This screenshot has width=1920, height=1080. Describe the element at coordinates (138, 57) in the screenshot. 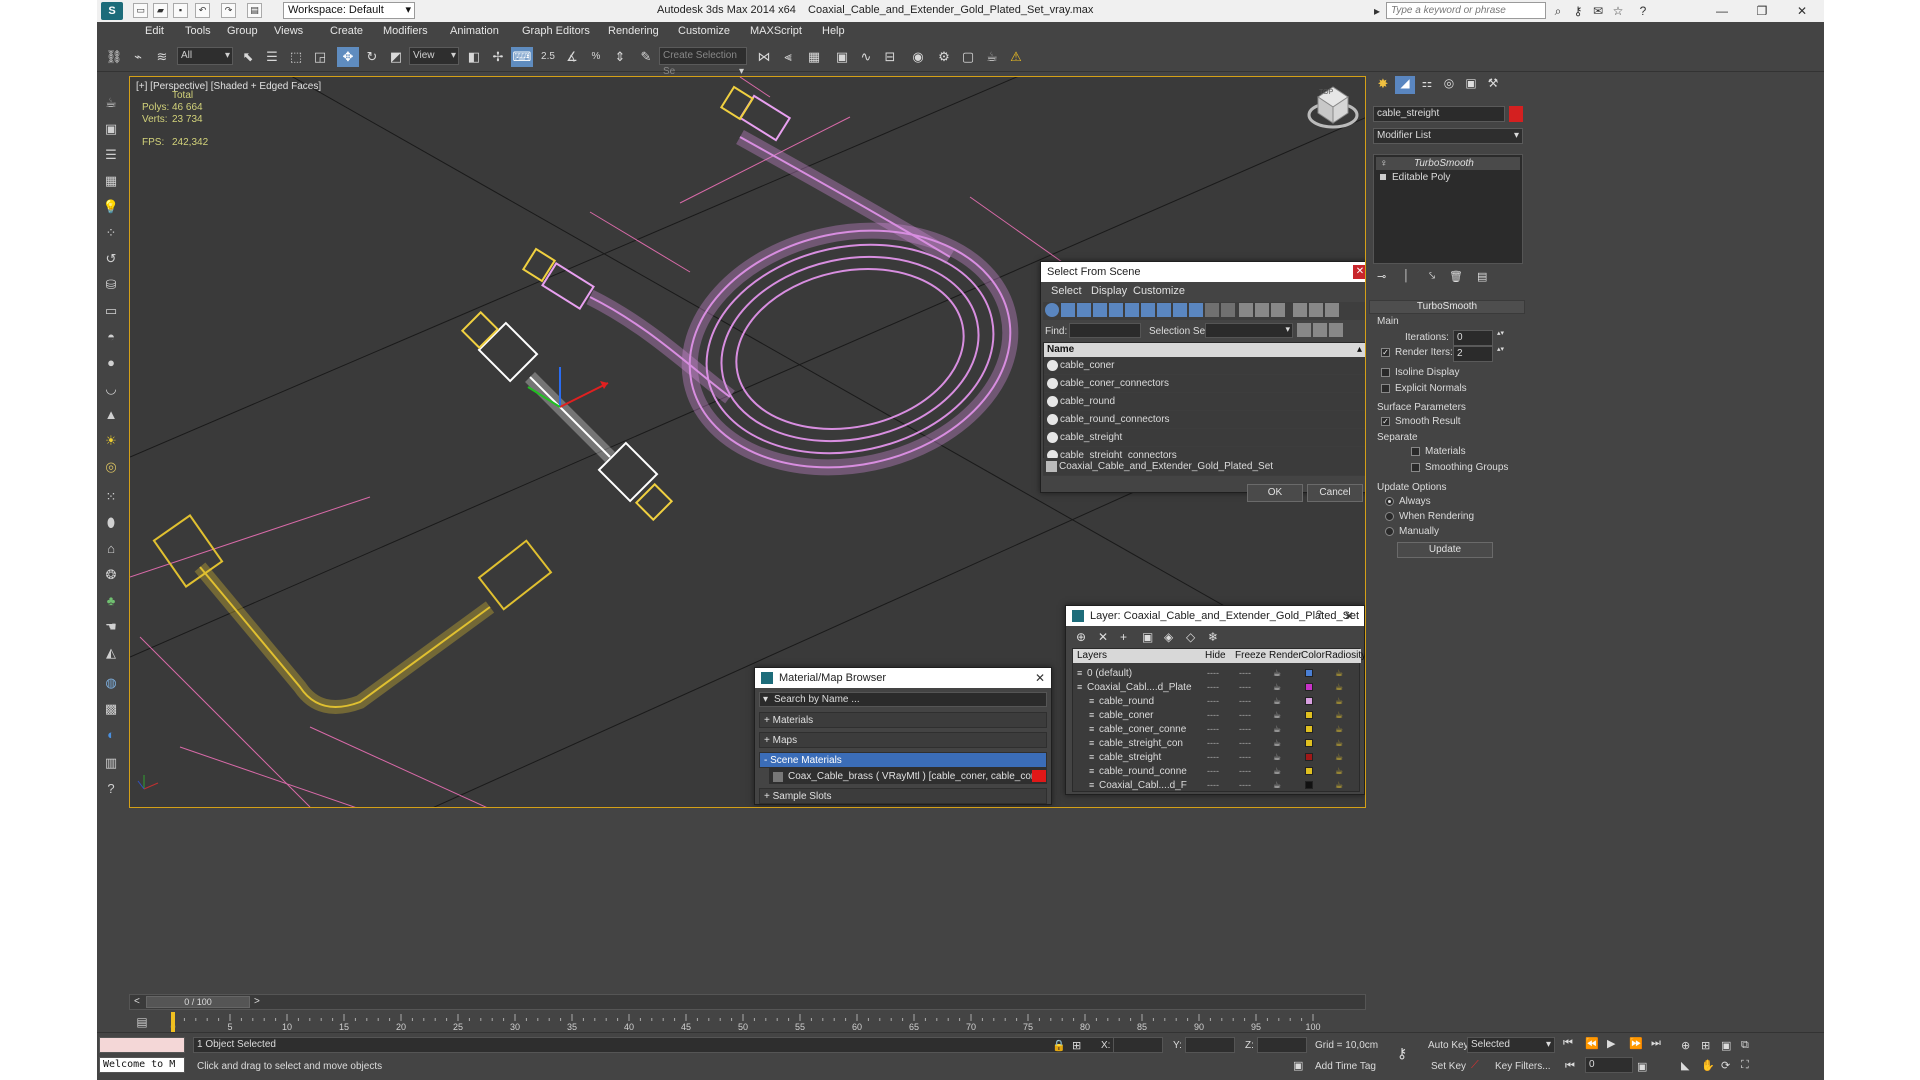

I see `unlink-icon: ⌁` at that location.